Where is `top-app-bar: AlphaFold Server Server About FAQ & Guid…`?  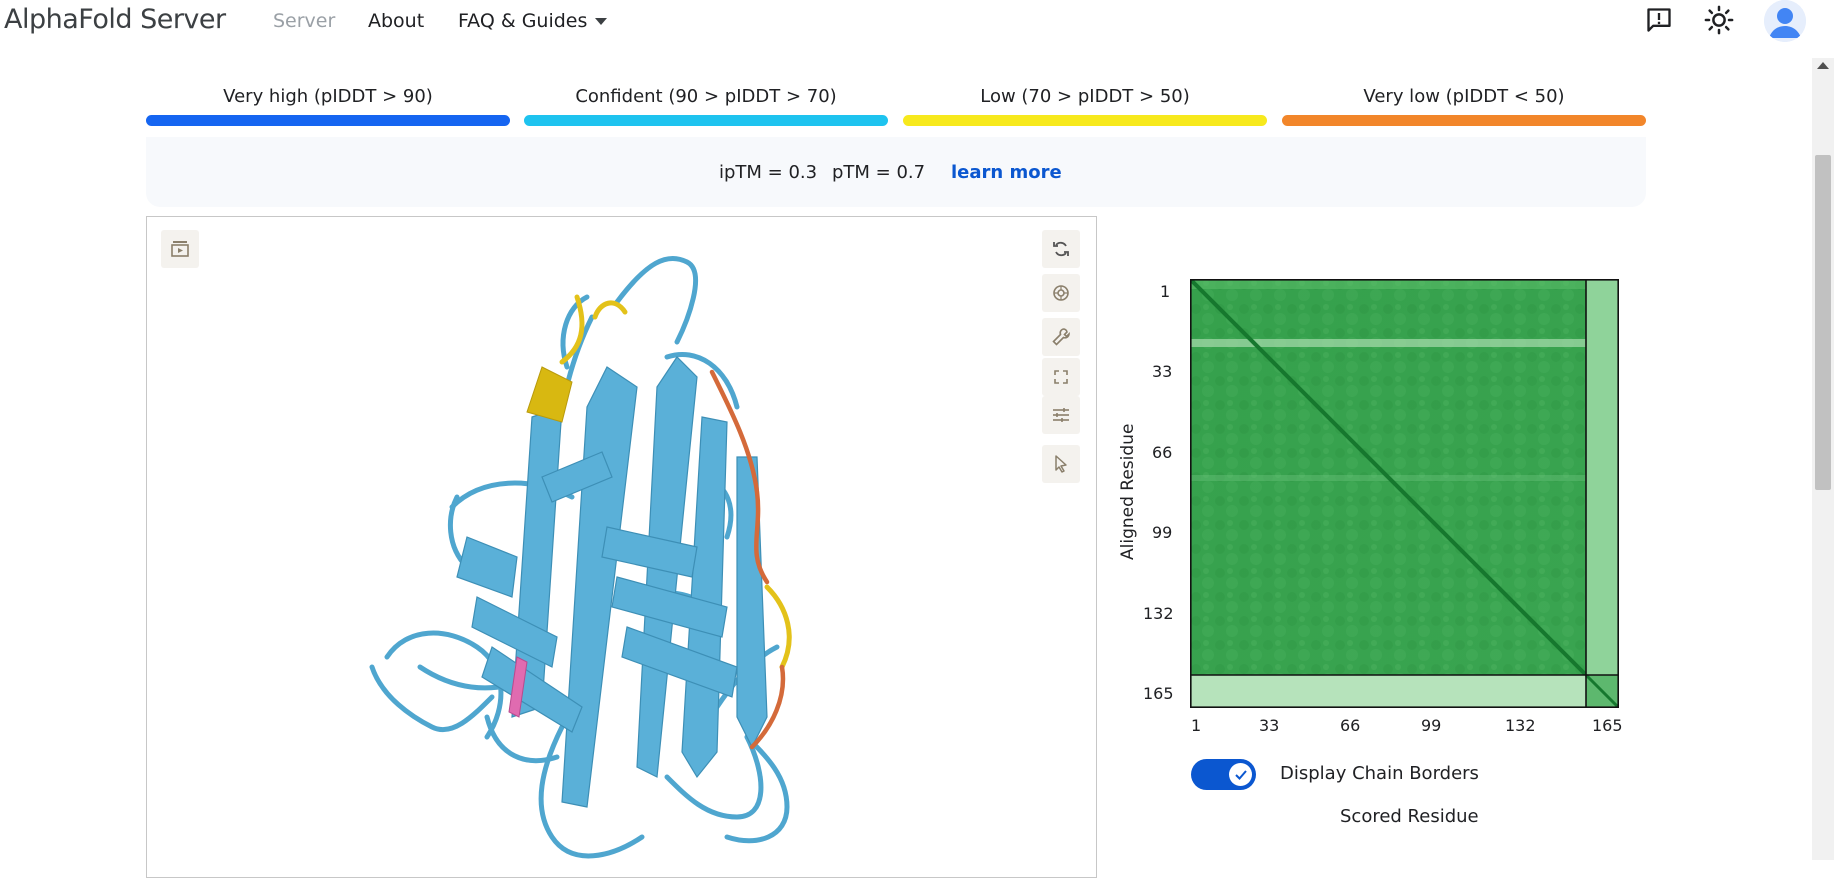 top-app-bar: AlphaFold Server Server About FAQ & Guid… is located at coordinates (917, 21).